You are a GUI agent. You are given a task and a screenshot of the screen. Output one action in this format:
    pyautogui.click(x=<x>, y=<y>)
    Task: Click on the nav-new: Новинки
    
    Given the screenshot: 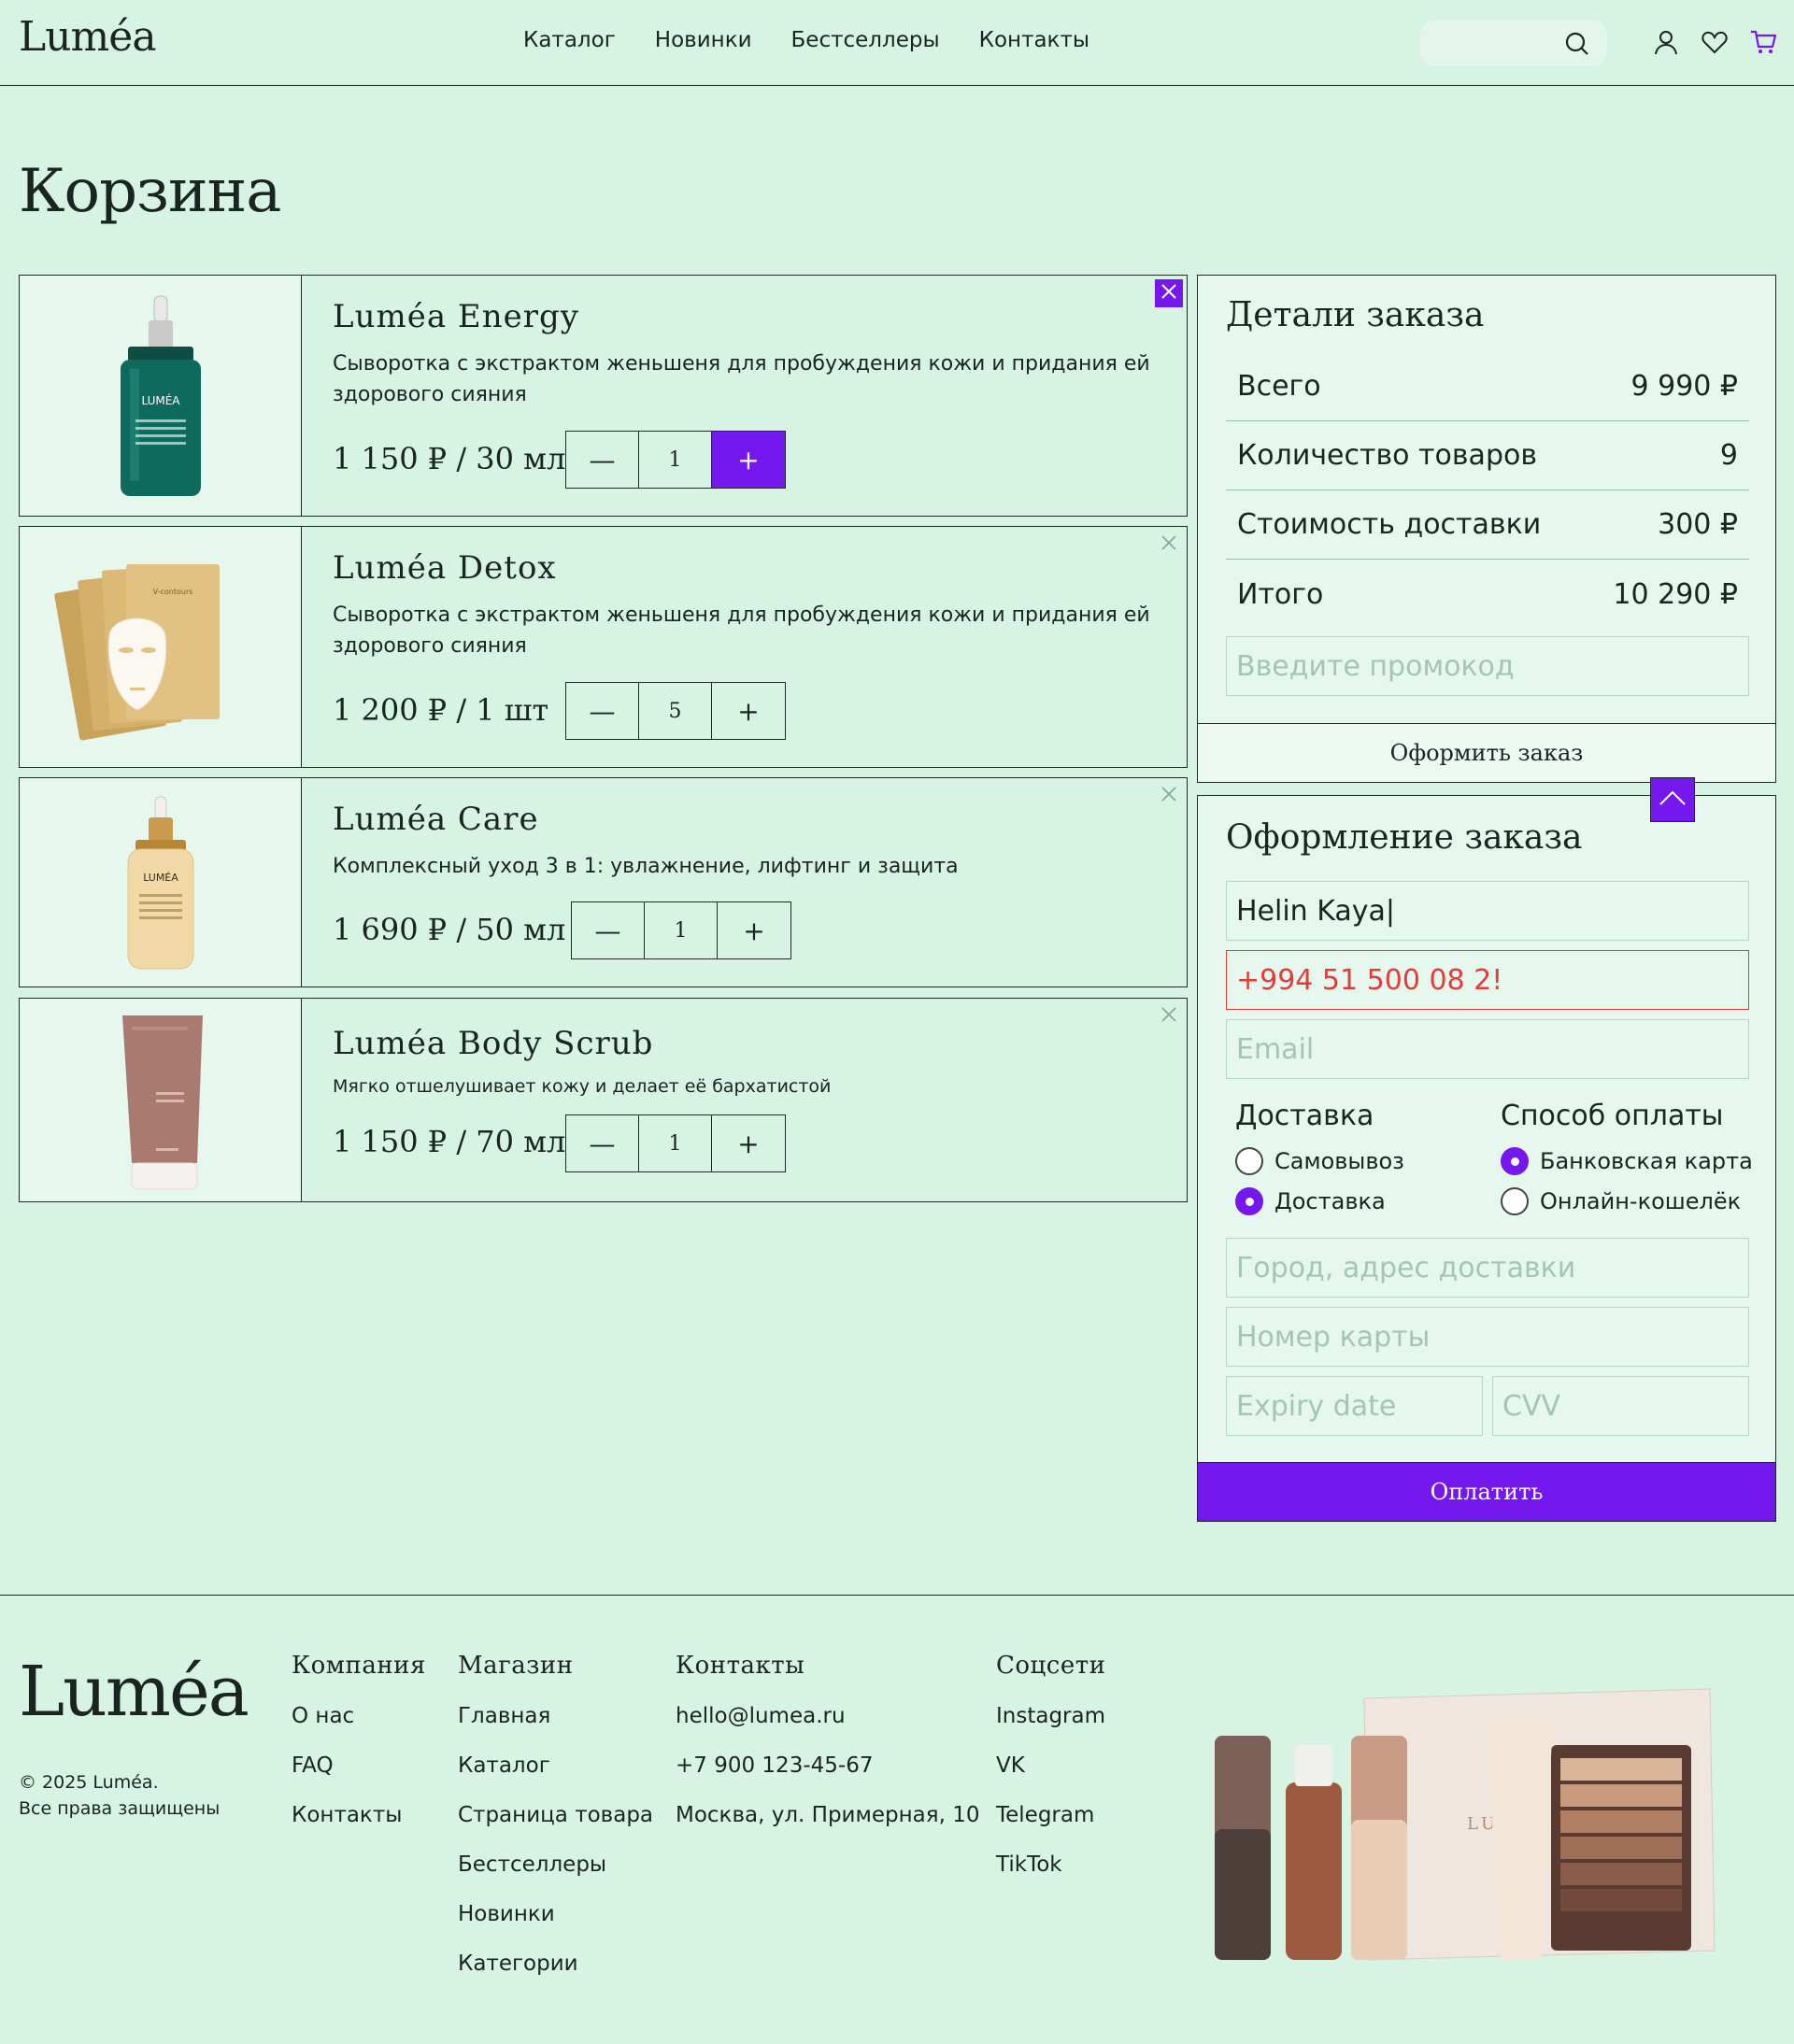 What is the action you would take?
    pyautogui.click(x=703, y=40)
    